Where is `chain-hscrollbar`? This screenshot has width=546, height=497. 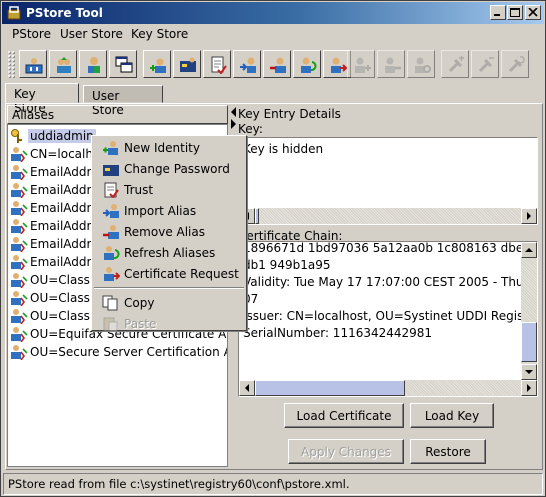
chain-hscrollbar is located at coordinates (388, 388).